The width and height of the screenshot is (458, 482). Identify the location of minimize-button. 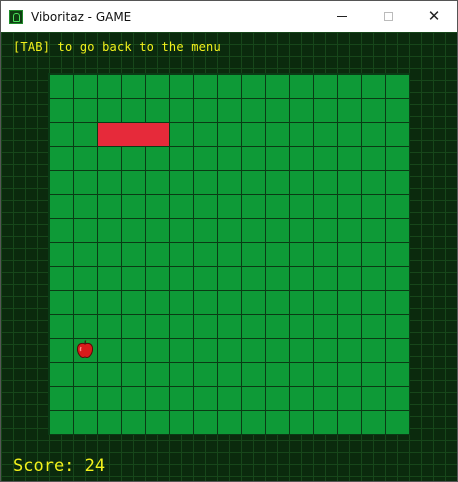
(342, 16).